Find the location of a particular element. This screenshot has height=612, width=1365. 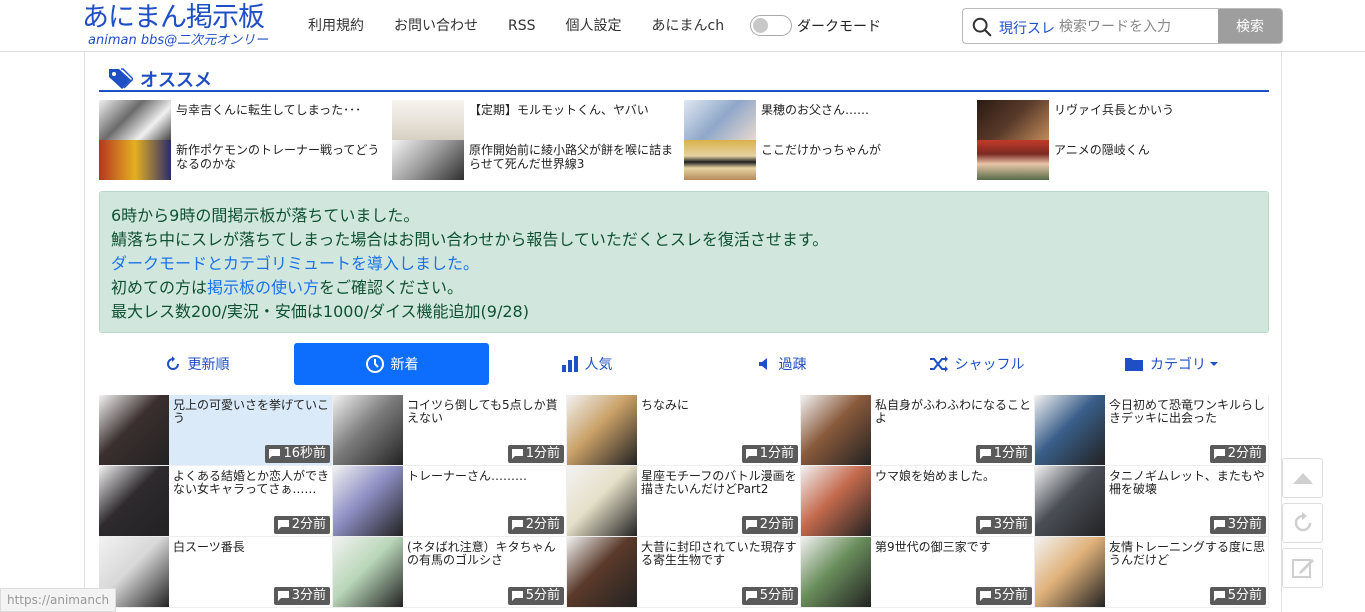

recommend-title: リヴァイ兵長とかいう is located at coordinates (1114, 110).